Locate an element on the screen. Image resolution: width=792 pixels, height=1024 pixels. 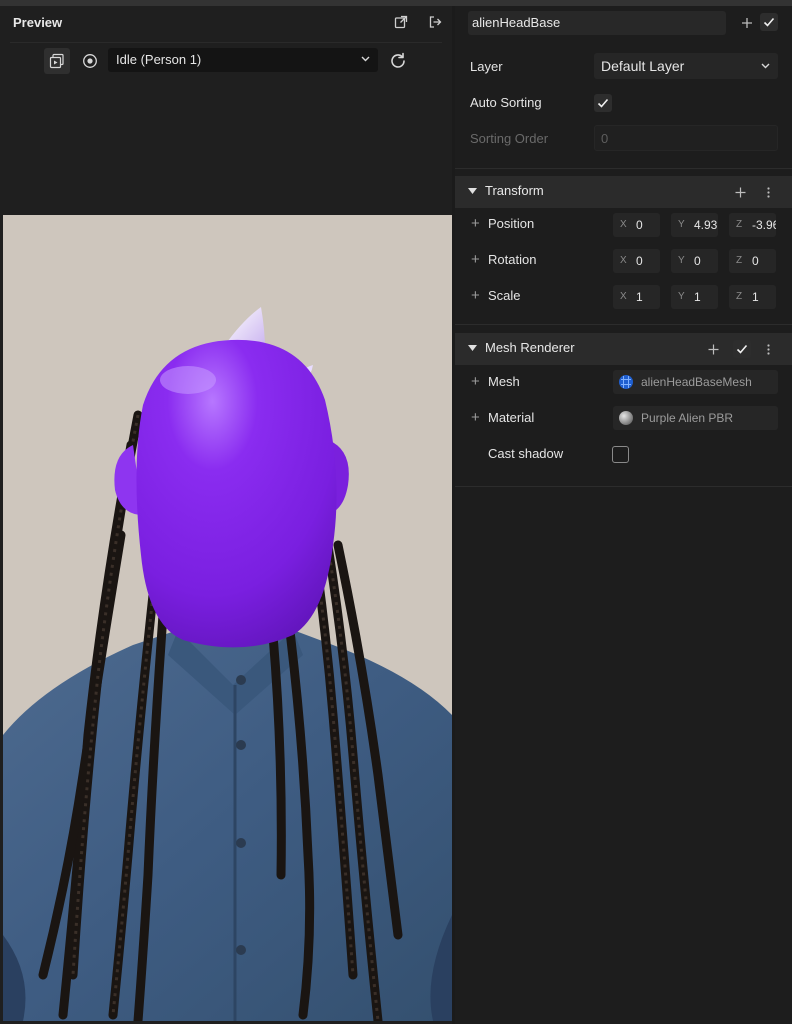
animation-dropdown-label: Idle (Person 1) is located at coordinates (159, 59).